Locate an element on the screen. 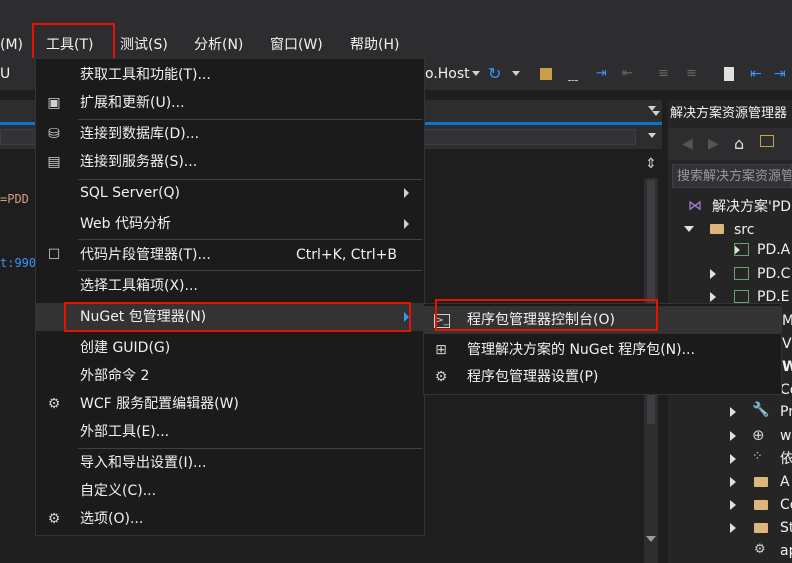 The image size is (792, 563). settings-file-icon: ⚙ is located at coordinates (760, 549).